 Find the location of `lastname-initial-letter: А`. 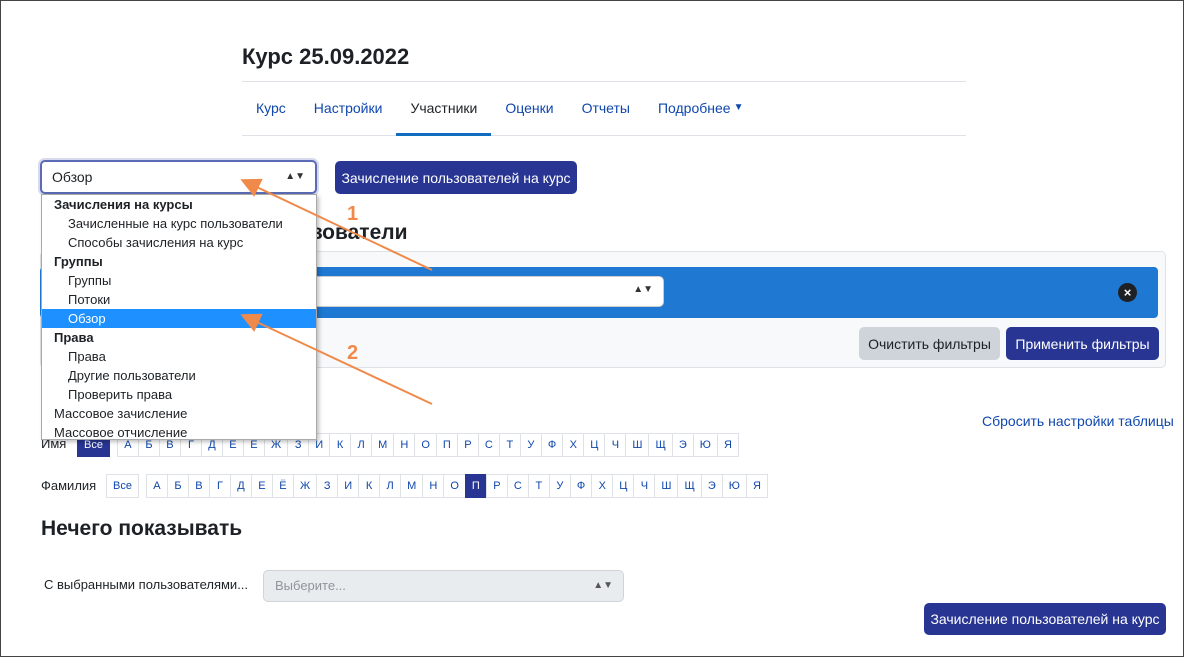

lastname-initial-letter: А is located at coordinates (156, 486).